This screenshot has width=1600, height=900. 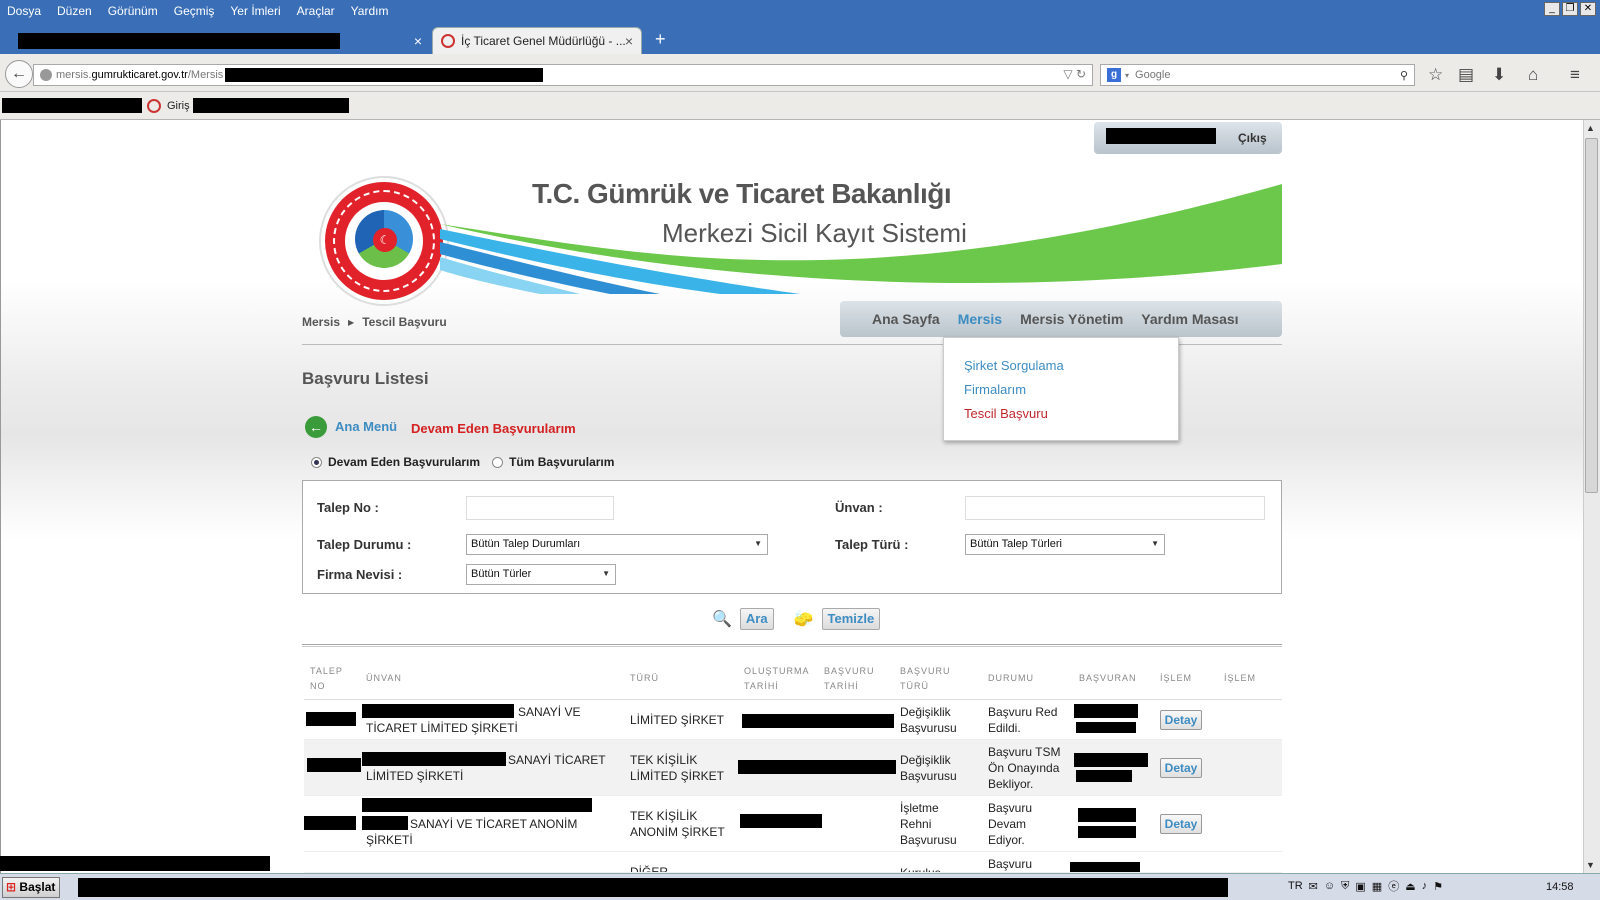 I want to click on minimize-icon: _, so click(x=1552, y=9).